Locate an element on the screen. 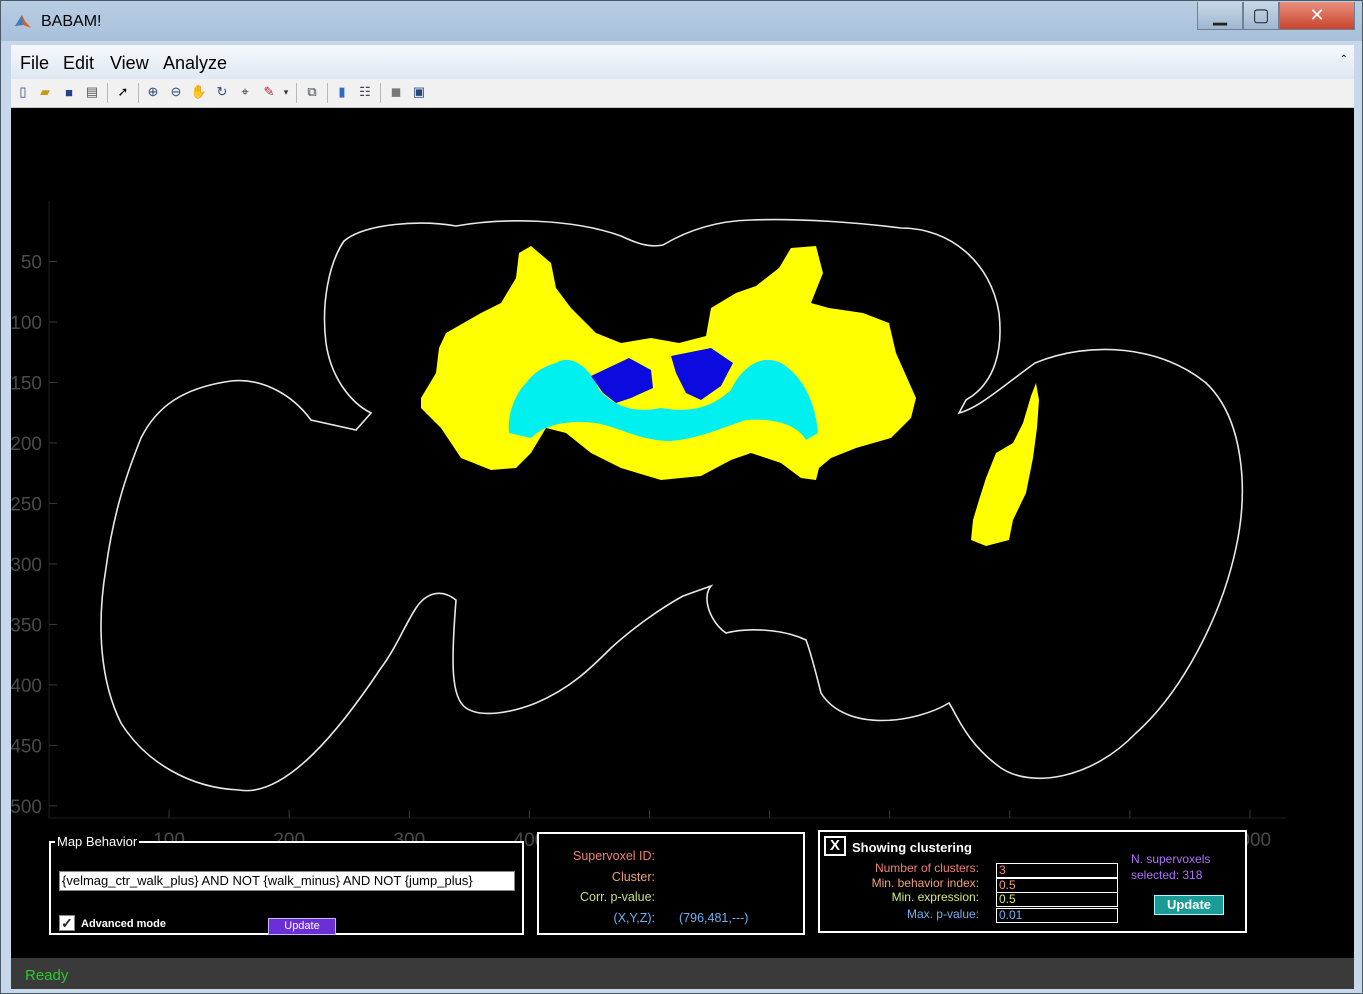  min-expression-label: Min. expression: is located at coordinates (935, 897).